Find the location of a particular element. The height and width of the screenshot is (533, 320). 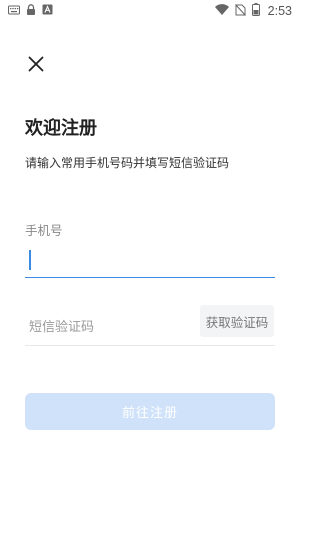

status-time: 2:53 is located at coordinates (279, 11).